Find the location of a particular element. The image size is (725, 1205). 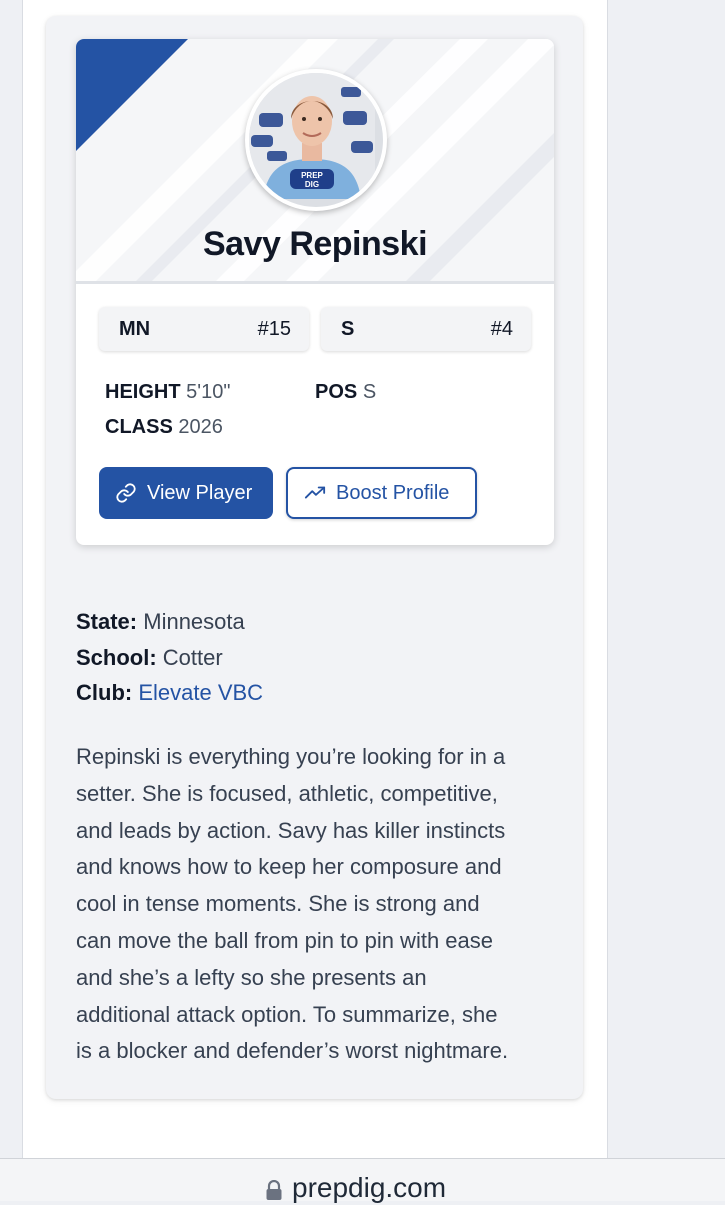

card-header: PREP DIG Savy Repinski is located at coordinates (315, 160).